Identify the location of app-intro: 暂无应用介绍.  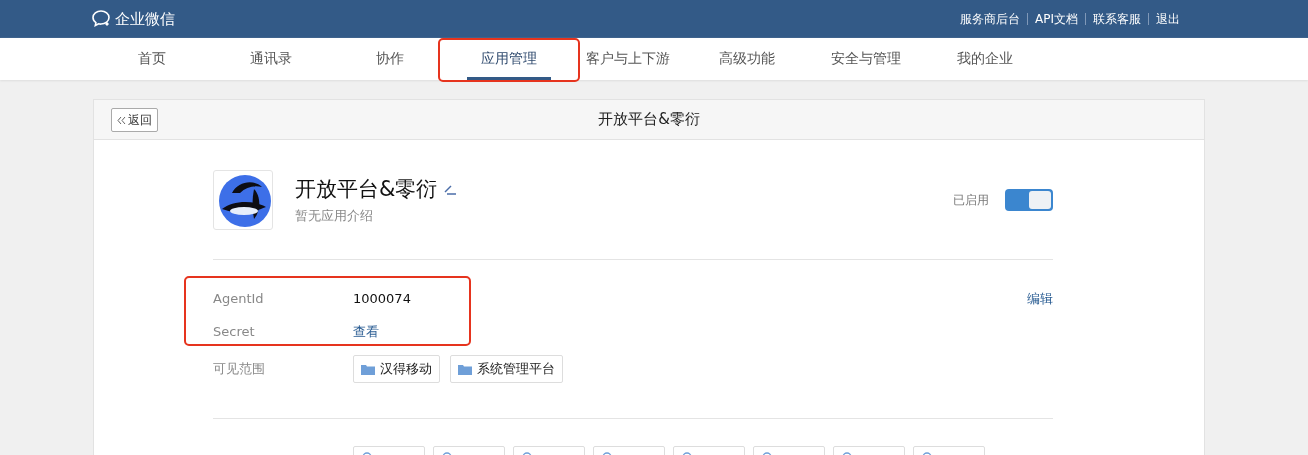
(334, 216).